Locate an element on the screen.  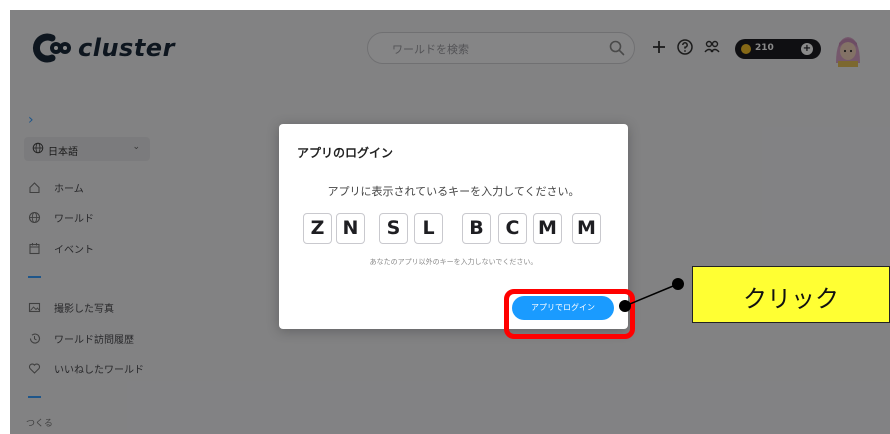
click-callout: クリック is located at coordinates (791, 294).